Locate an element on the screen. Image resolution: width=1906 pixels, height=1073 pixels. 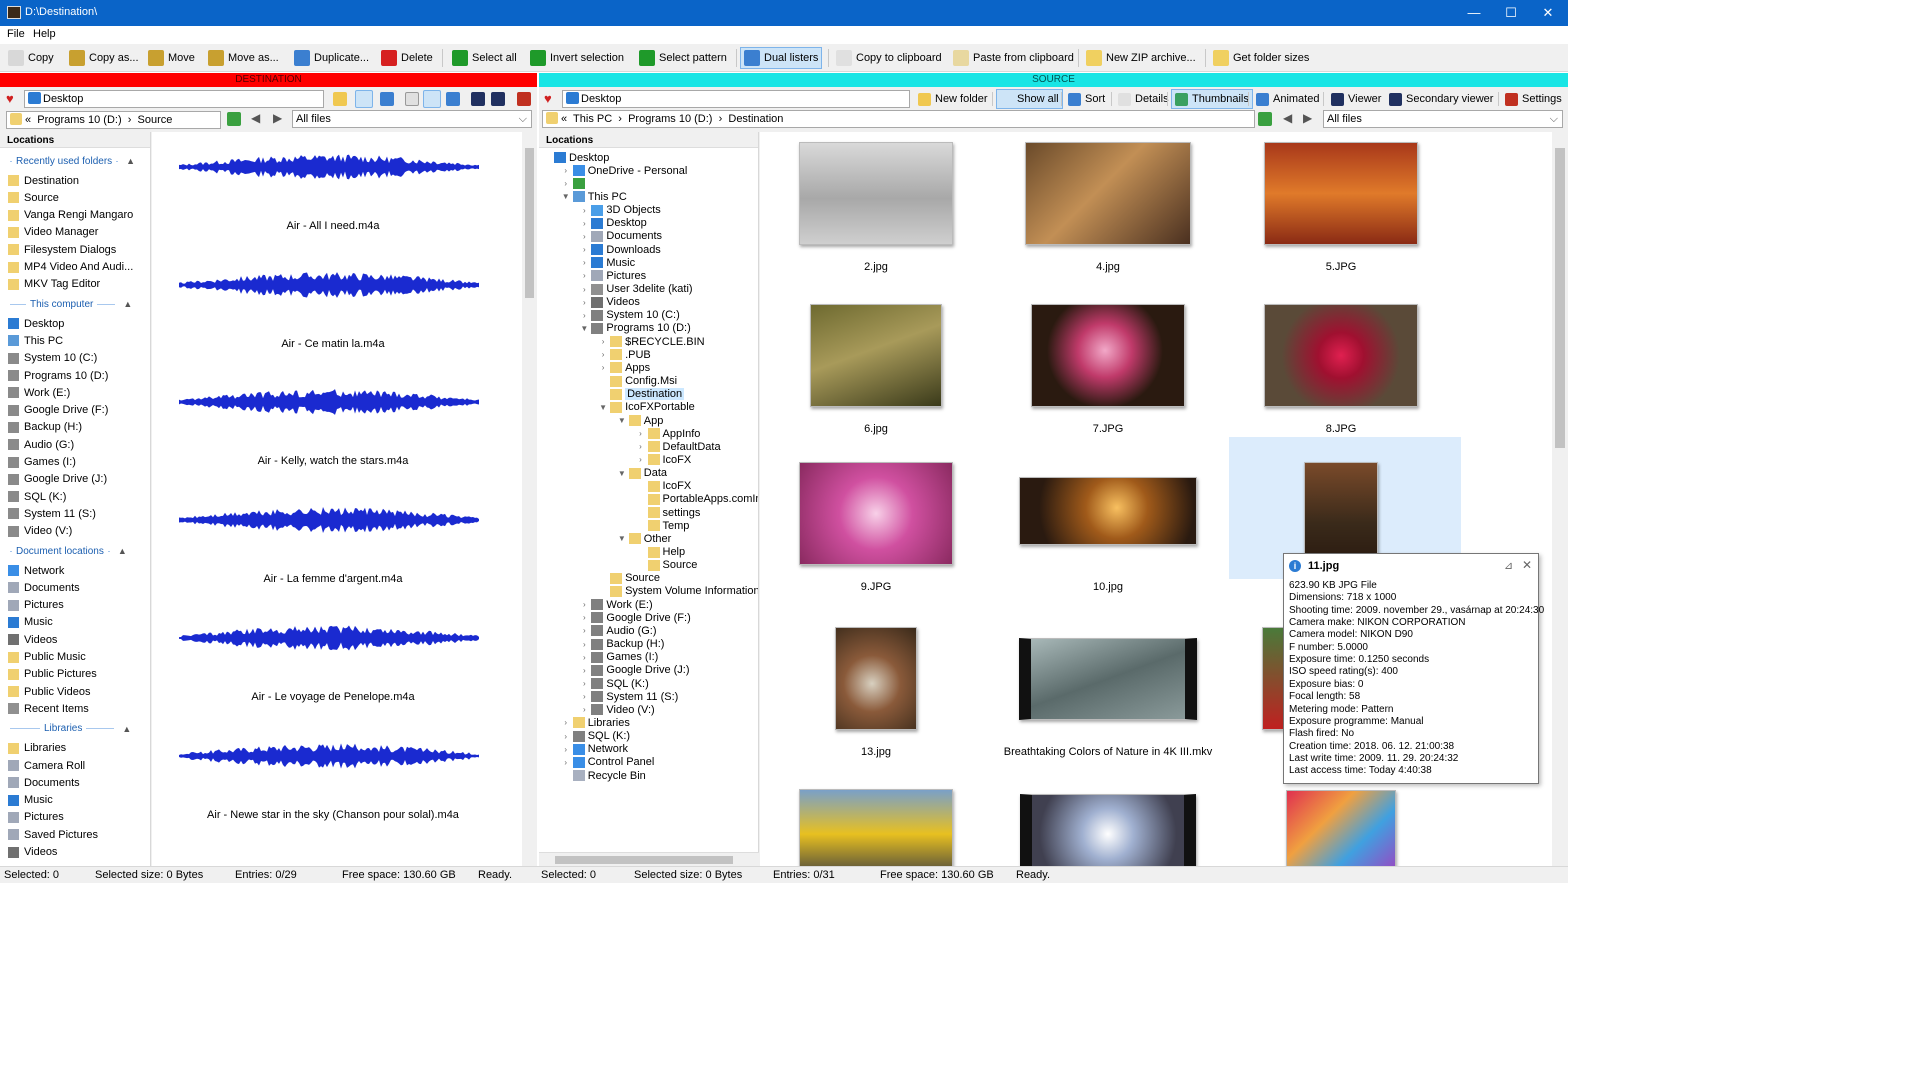
breadcrumb-item: This PC is located at coordinates (592, 119).